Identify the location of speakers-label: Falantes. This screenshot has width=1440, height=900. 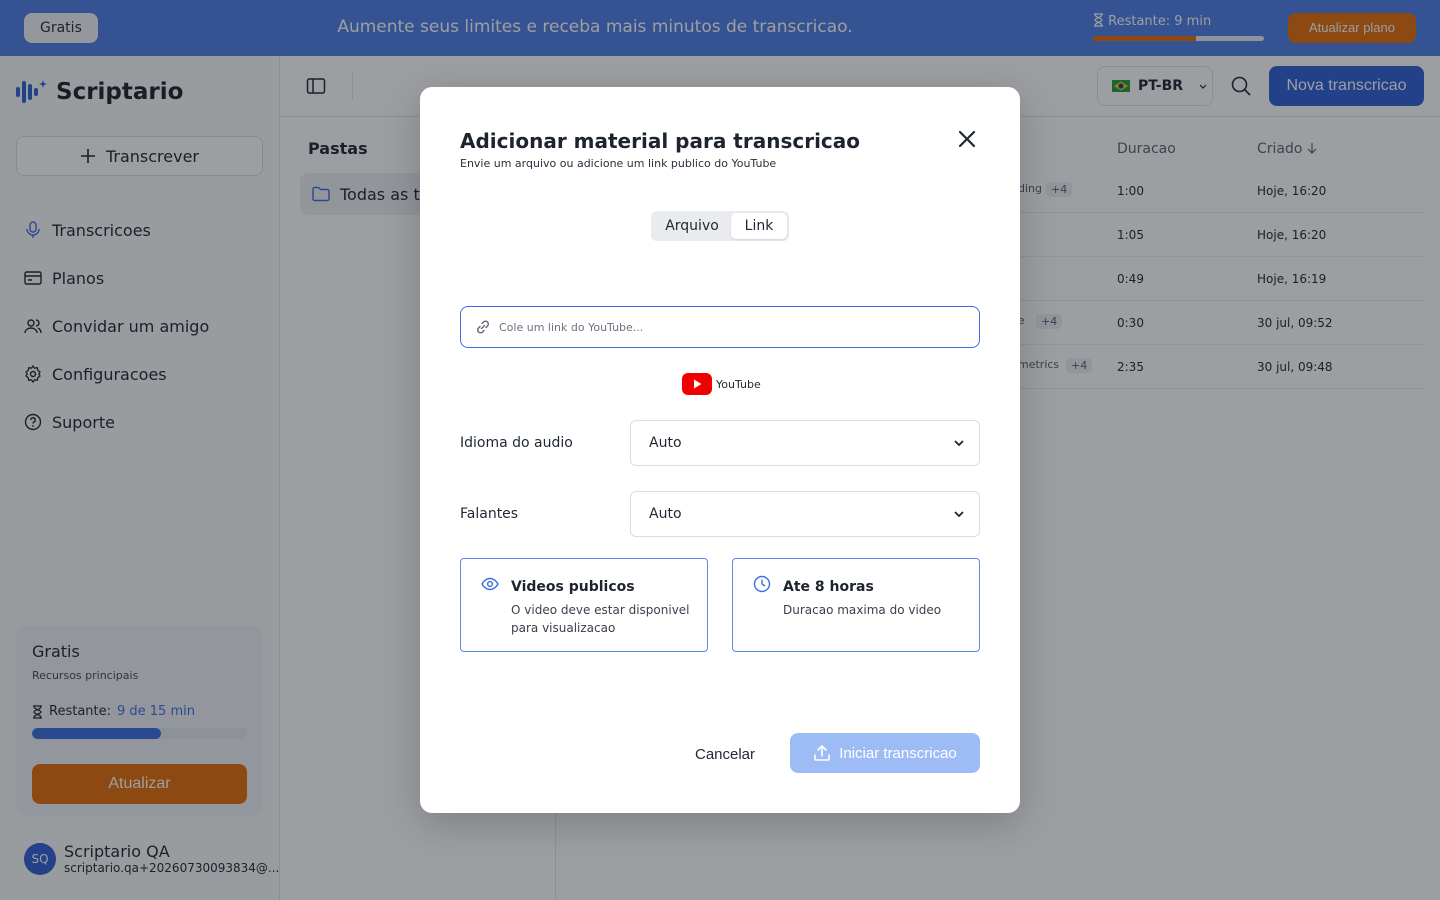
(489, 514).